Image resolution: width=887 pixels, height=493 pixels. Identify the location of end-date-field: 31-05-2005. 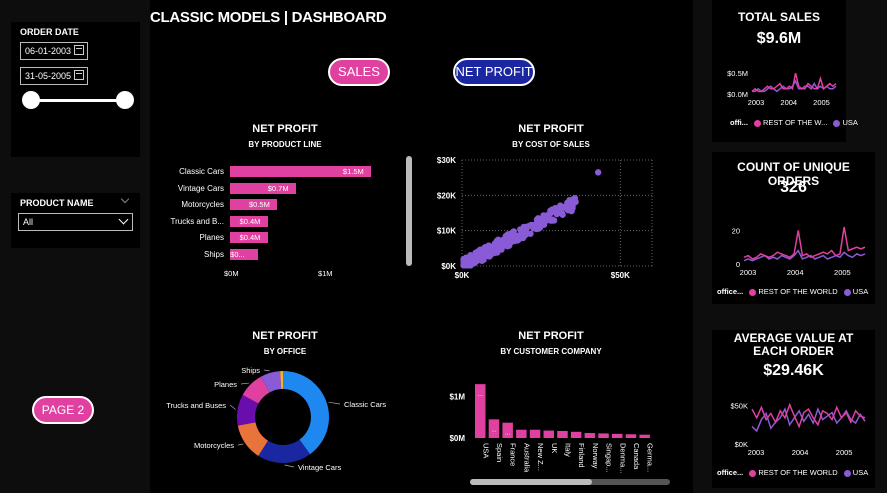
(54, 76).